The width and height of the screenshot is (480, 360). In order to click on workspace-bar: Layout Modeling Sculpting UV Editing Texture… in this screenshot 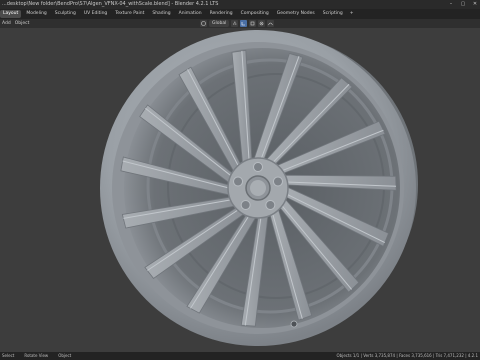, I will do `click(240, 17)`.